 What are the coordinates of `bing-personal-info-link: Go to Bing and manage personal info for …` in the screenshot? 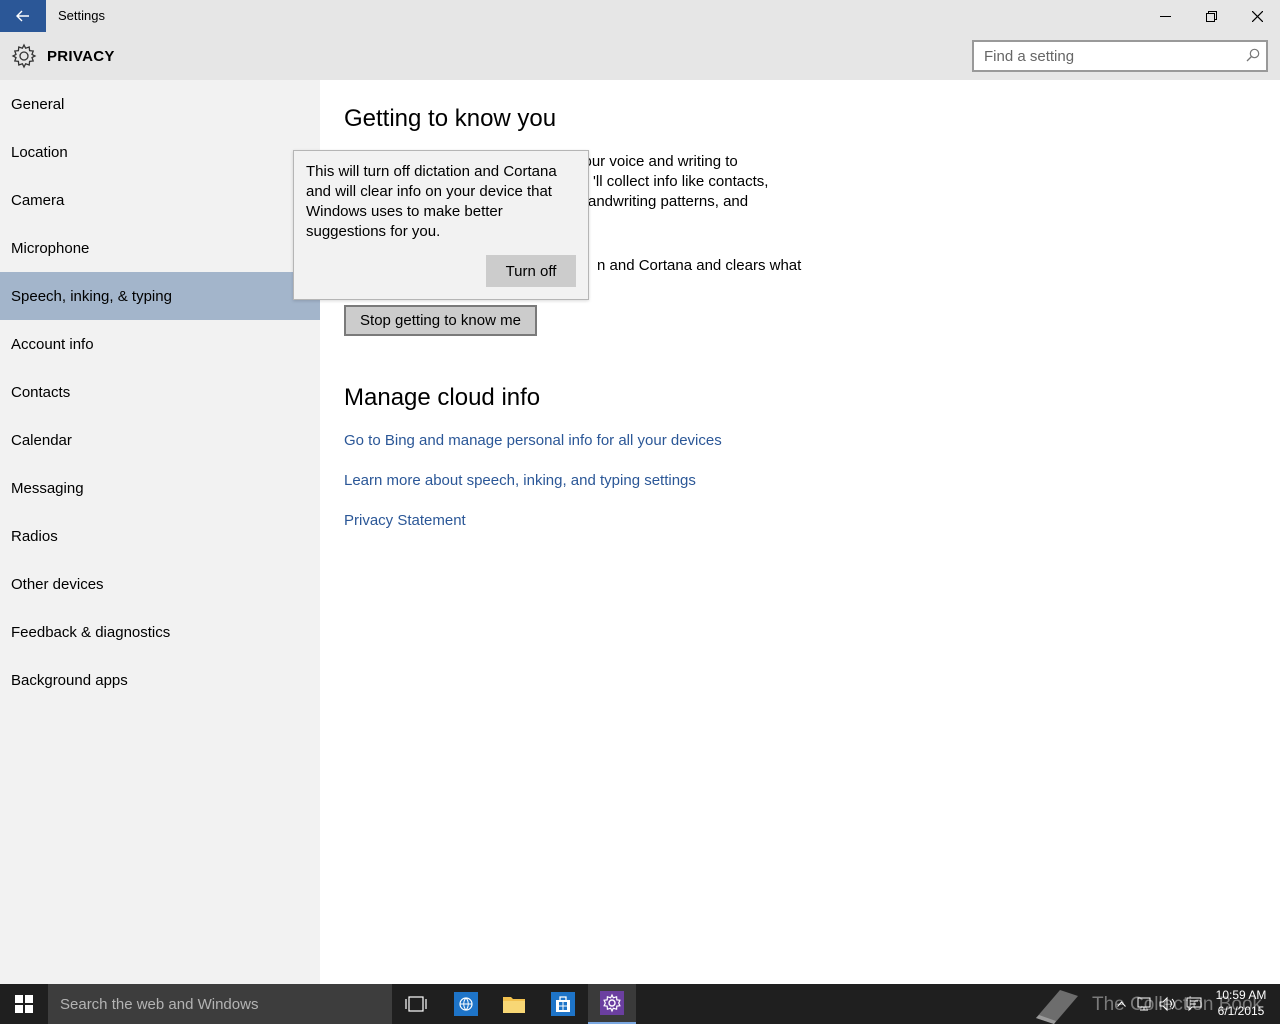 It's located at (533, 440).